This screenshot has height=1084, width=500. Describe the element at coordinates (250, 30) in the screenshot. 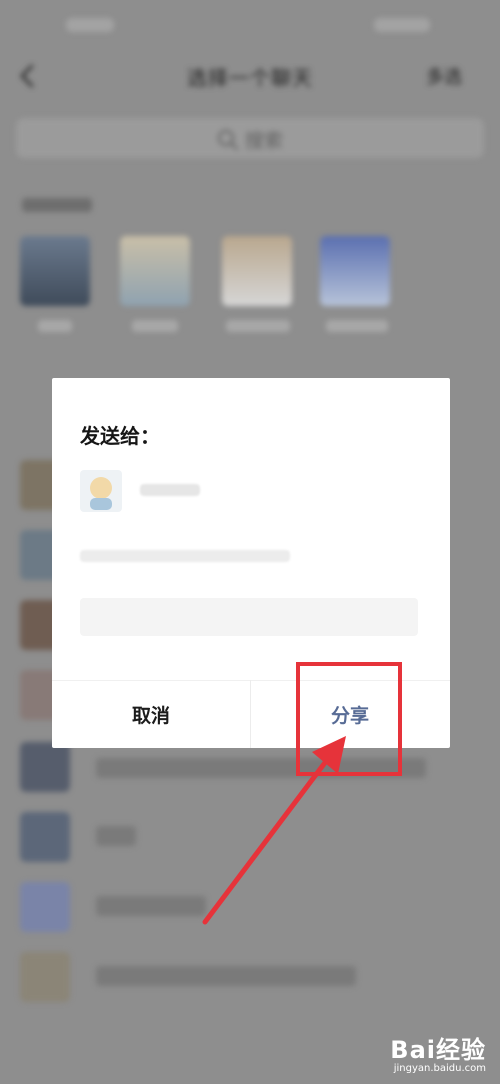

I see `status-bar` at that location.